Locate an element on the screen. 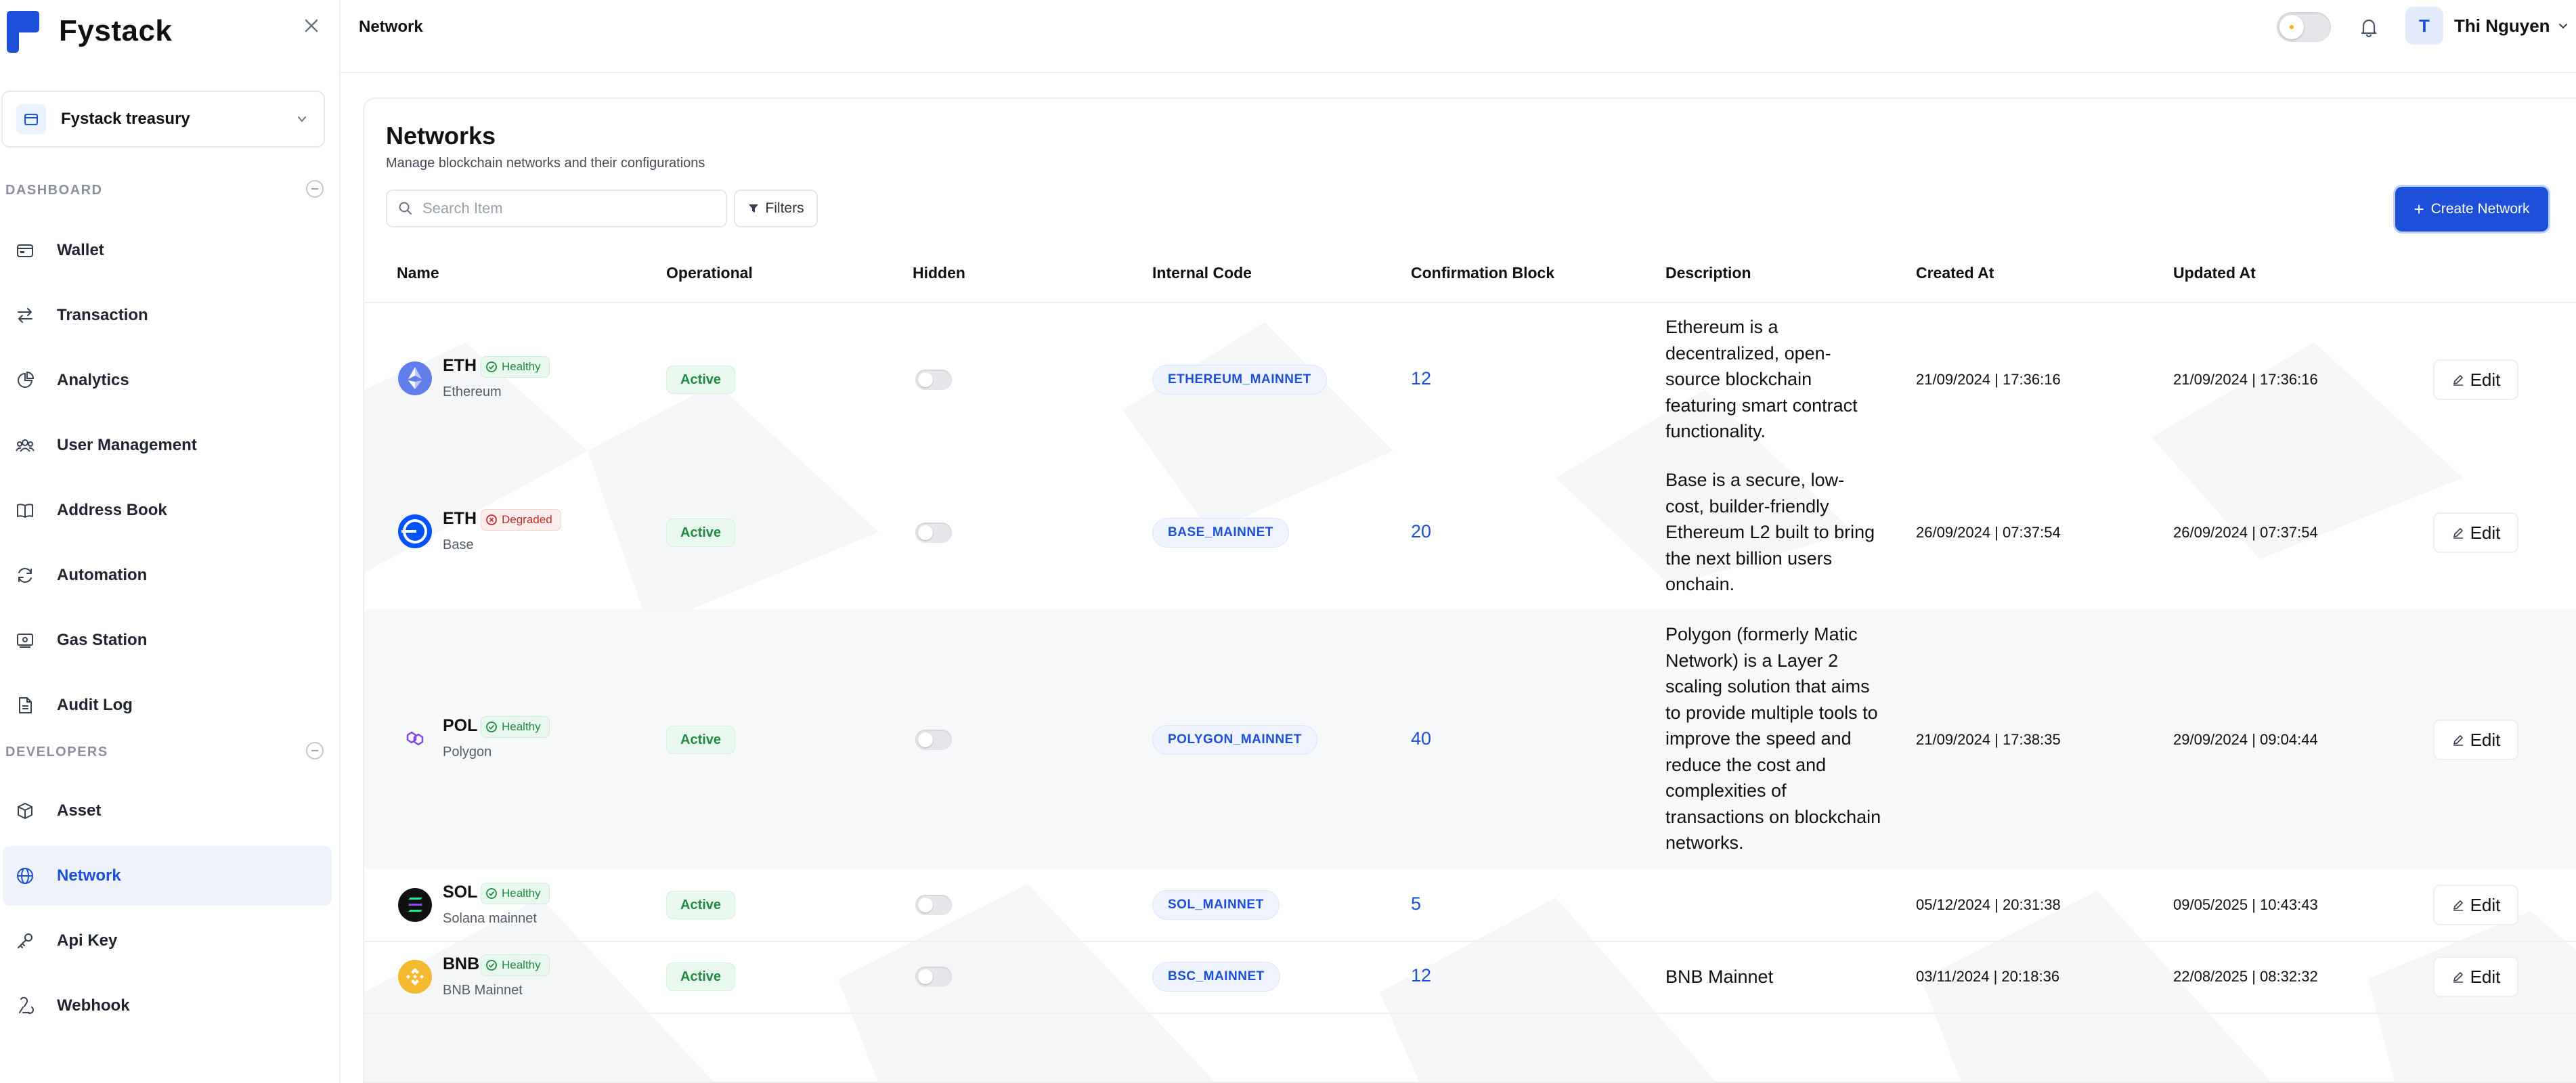 The width and height of the screenshot is (2576, 1083). column-header-operational: Operational is located at coordinates (709, 273).